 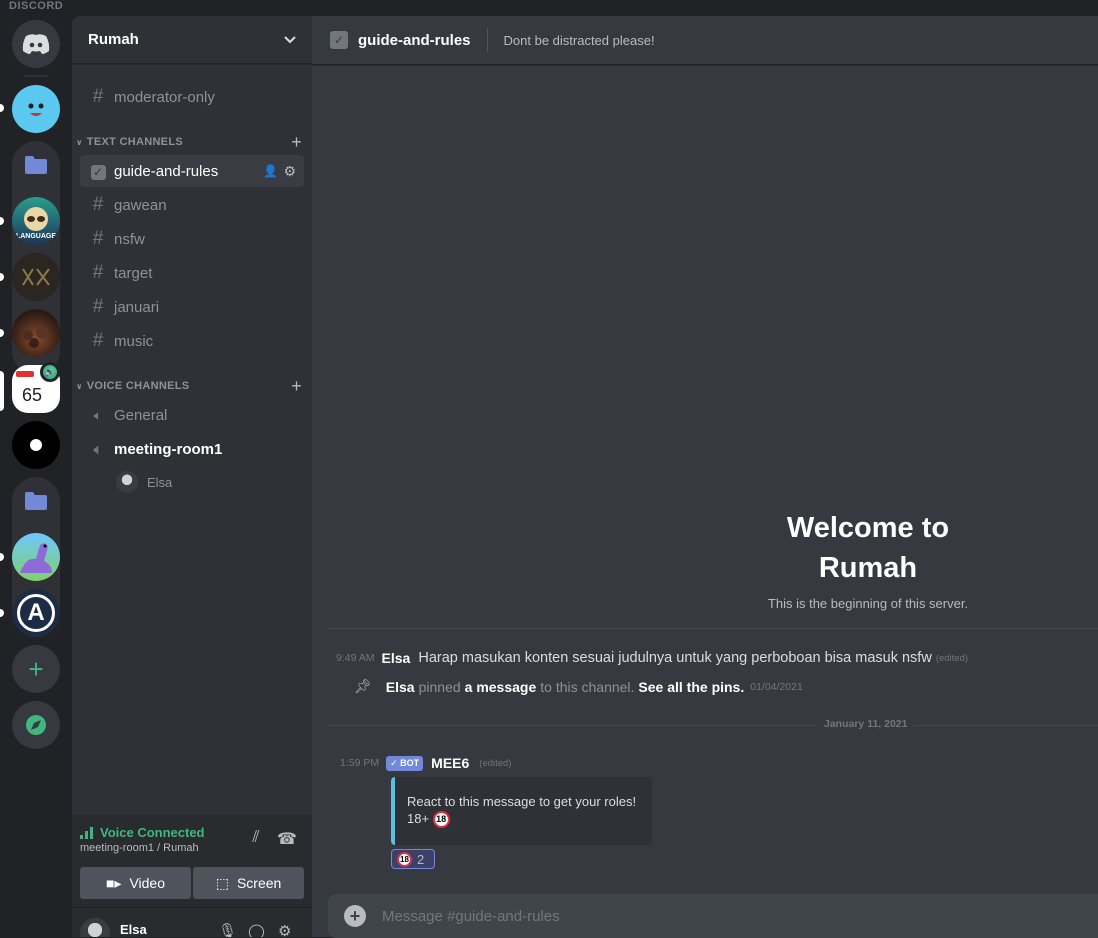 I want to click on compass-icon, so click(x=36, y=725).